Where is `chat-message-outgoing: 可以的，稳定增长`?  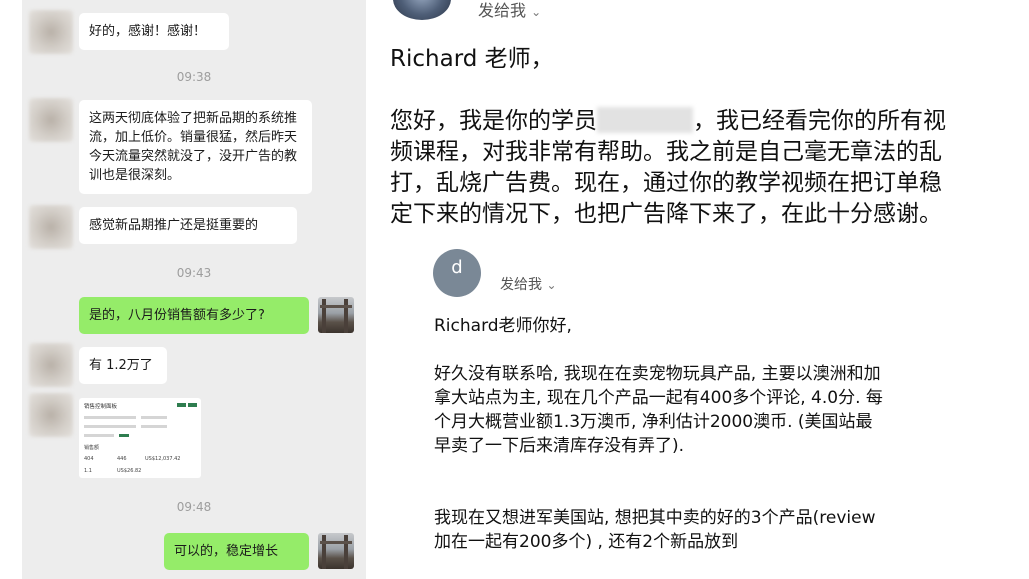 chat-message-outgoing: 可以的，稳定增长 is located at coordinates (236, 551).